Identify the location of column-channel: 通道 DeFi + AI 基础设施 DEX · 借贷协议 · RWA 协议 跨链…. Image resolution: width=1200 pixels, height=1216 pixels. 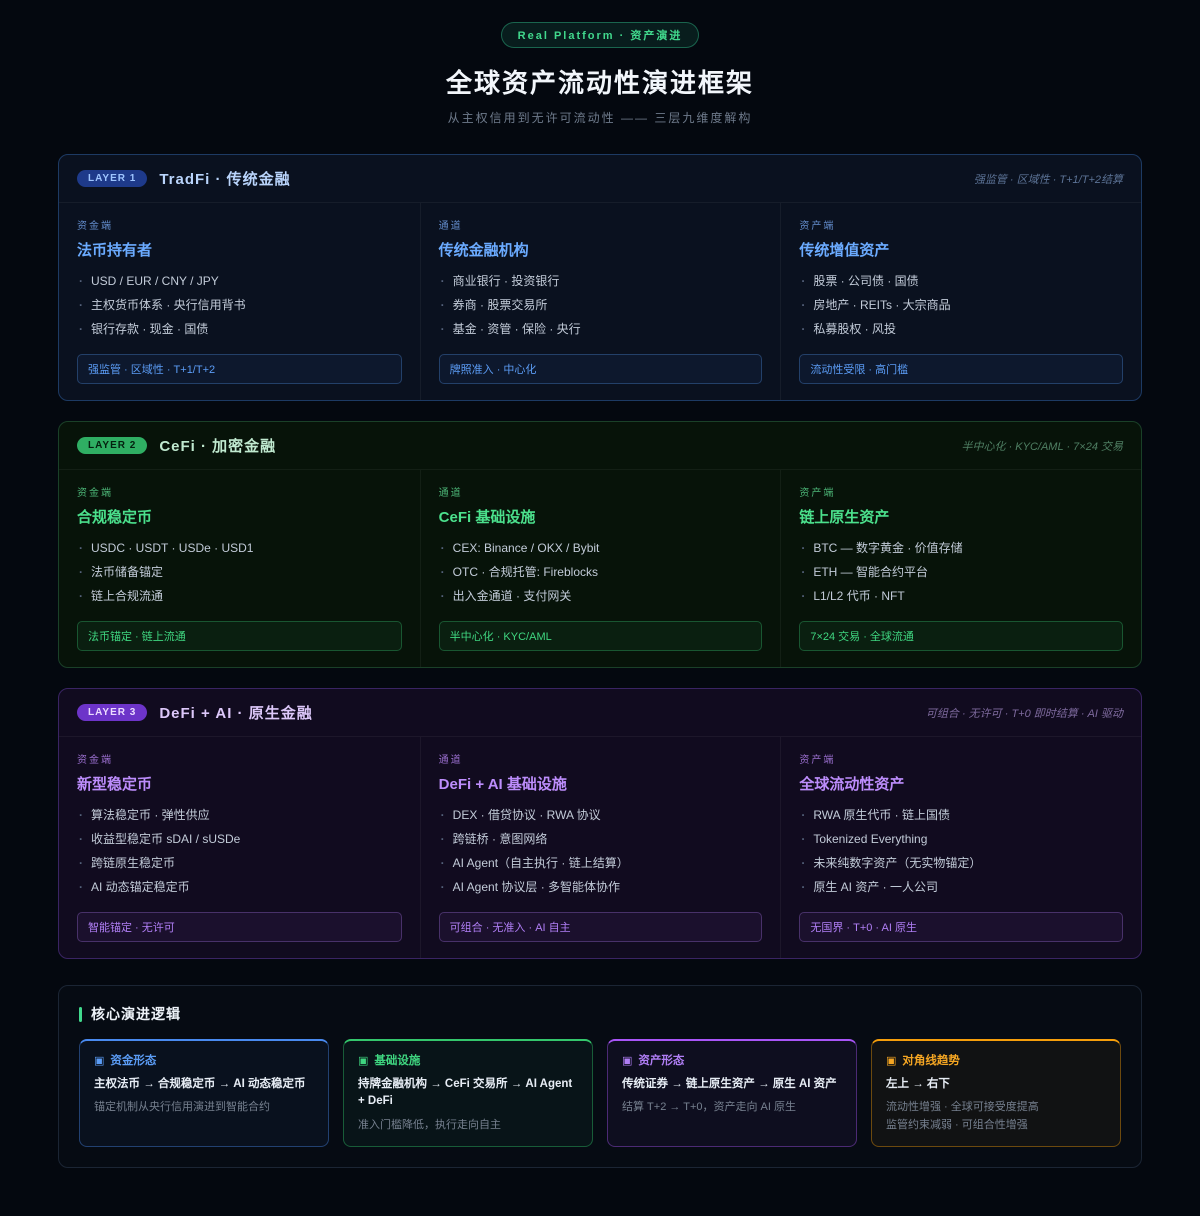
(600, 847).